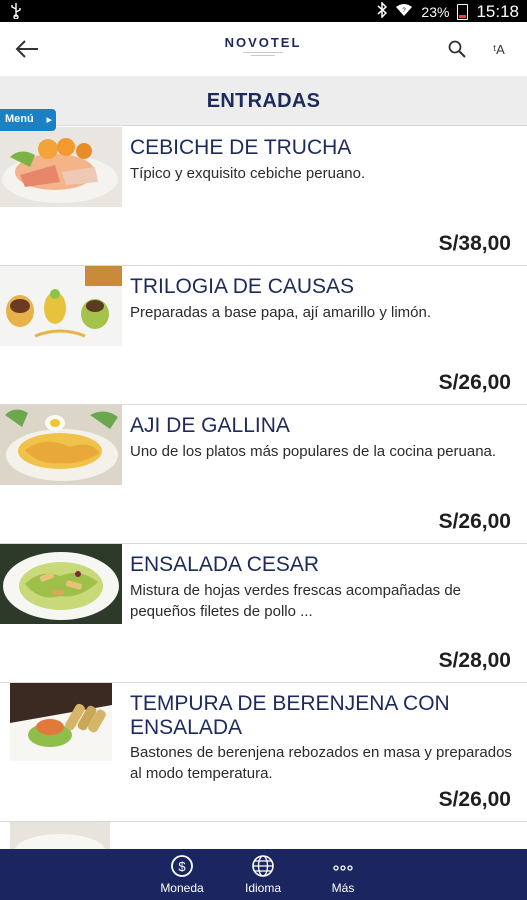  I want to click on text-size-button: ᵗA, so click(499, 49).